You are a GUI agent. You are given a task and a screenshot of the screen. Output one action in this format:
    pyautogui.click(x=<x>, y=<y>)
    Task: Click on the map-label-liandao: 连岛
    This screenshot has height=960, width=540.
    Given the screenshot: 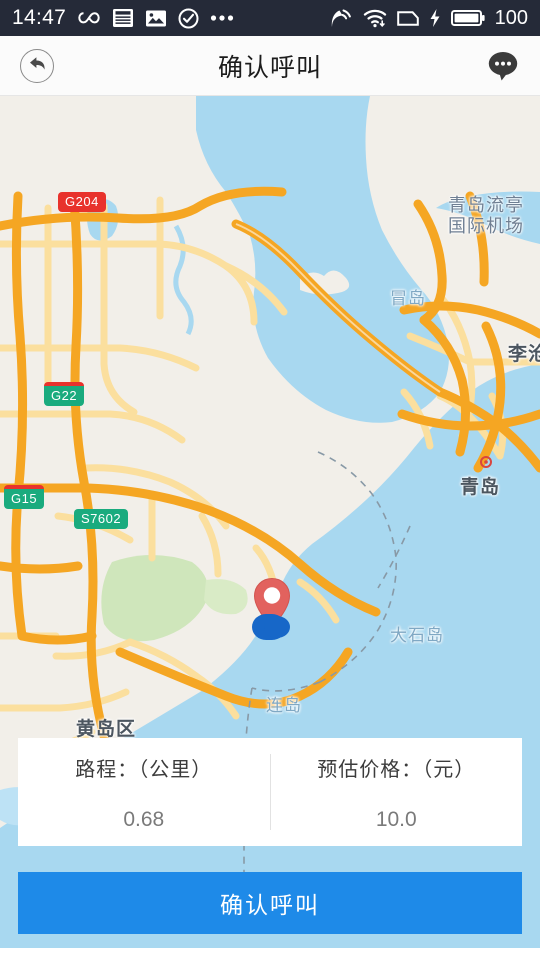 What is the action you would take?
    pyautogui.click(x=284, y=706)
    